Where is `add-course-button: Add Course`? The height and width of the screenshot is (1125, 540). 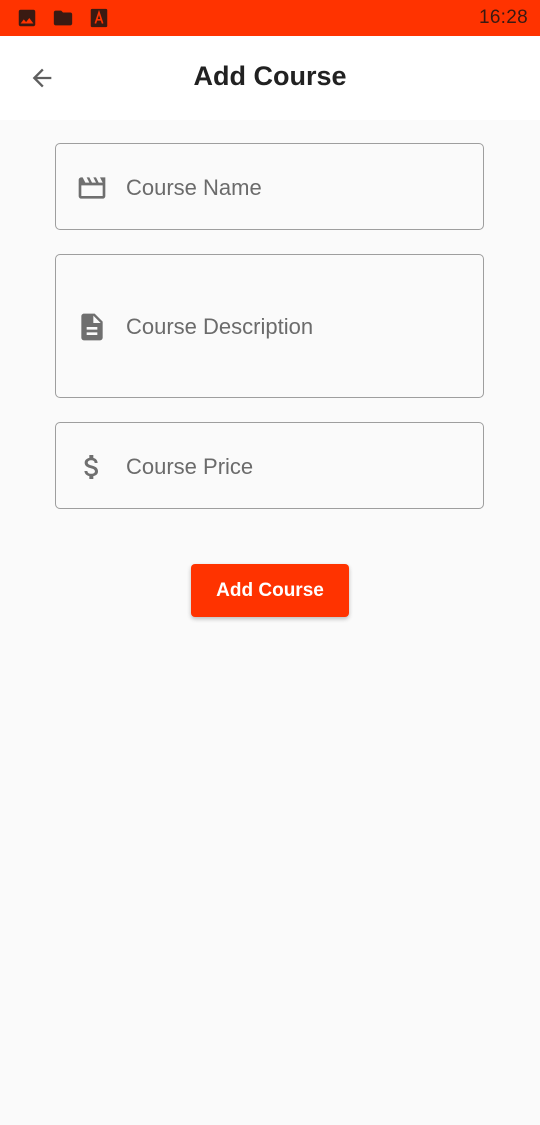 add-course-button: Add Course is located at coordinates (270, 590).